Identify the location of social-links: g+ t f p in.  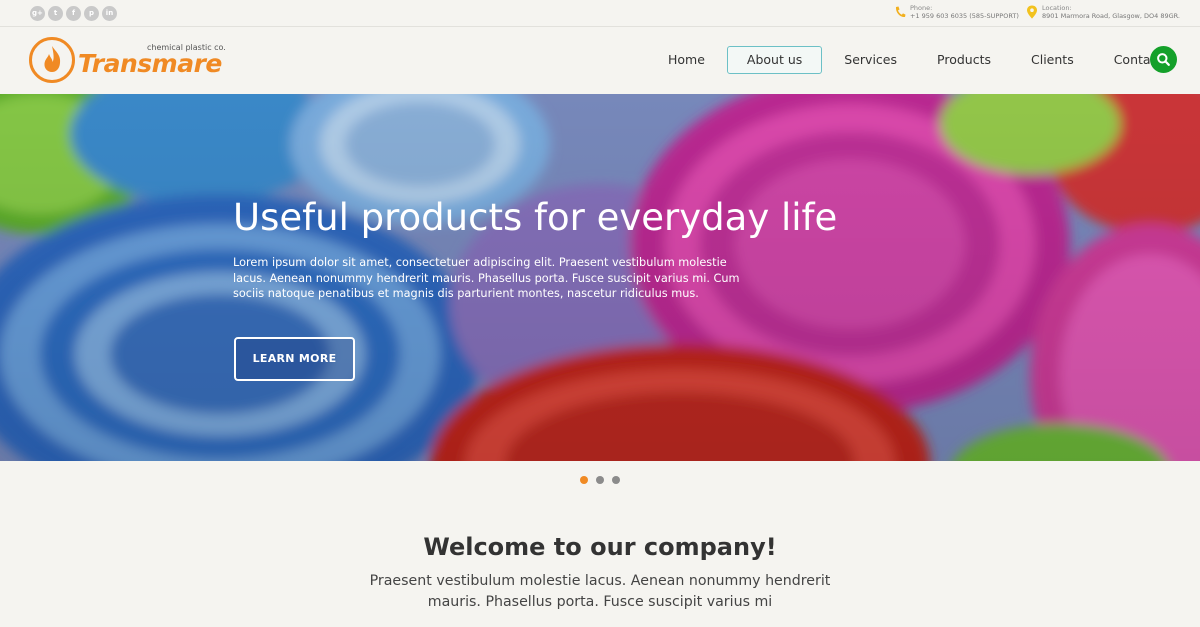
(73, 13).